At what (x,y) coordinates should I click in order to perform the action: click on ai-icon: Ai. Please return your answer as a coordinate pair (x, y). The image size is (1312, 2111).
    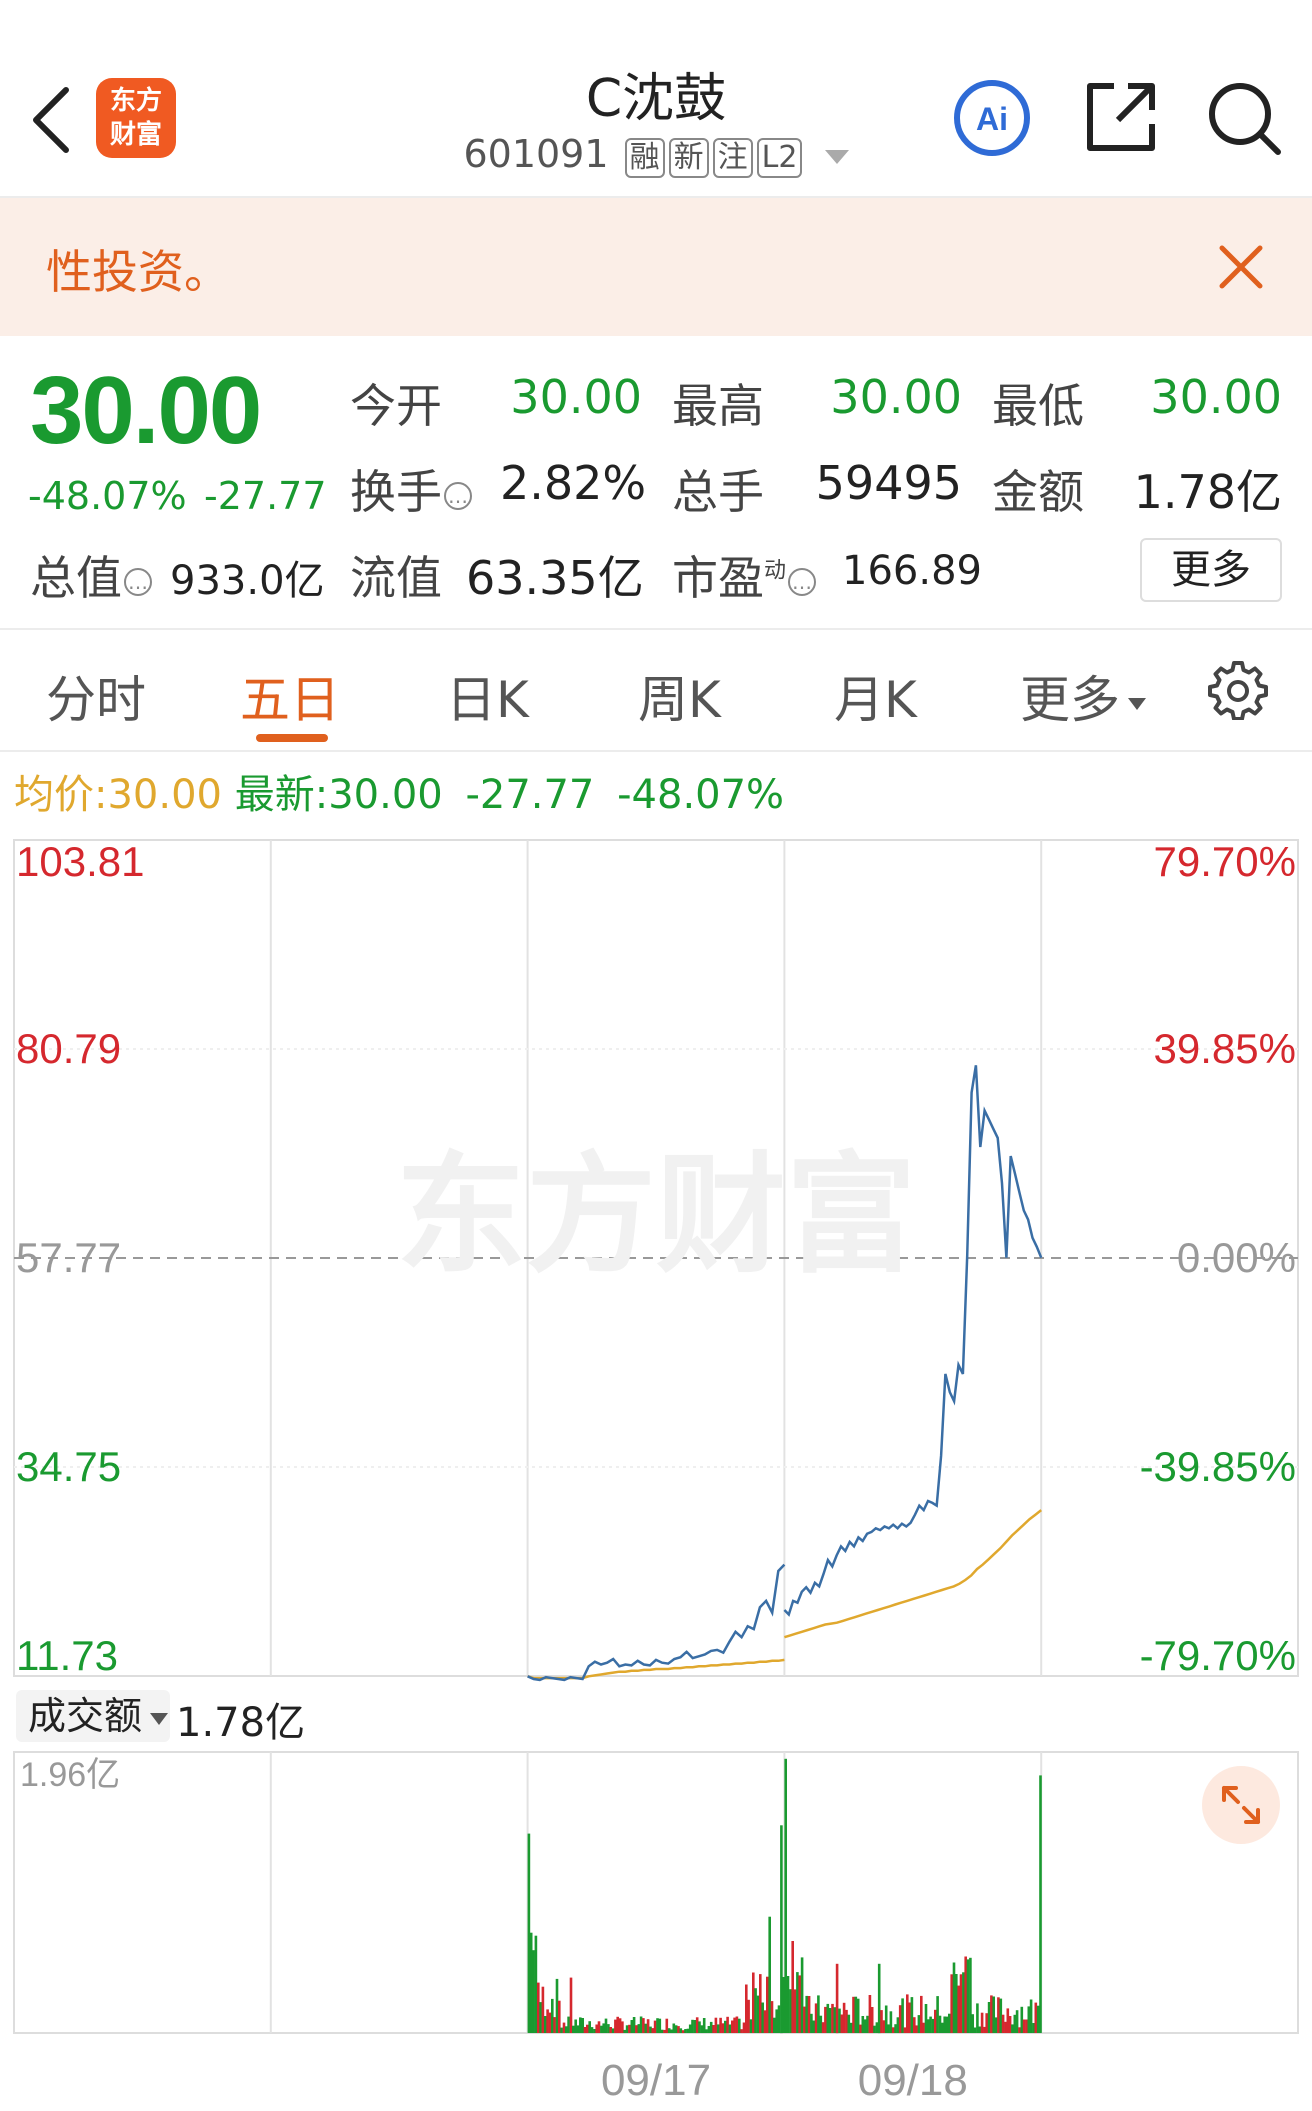
    Looking at the image, I should click on (992, 118).